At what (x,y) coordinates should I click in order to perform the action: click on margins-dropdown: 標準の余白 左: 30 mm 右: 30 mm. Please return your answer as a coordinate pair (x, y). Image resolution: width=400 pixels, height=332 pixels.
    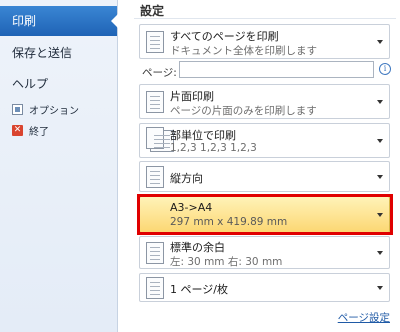
    Looking at the image, I should click on (264, 252).